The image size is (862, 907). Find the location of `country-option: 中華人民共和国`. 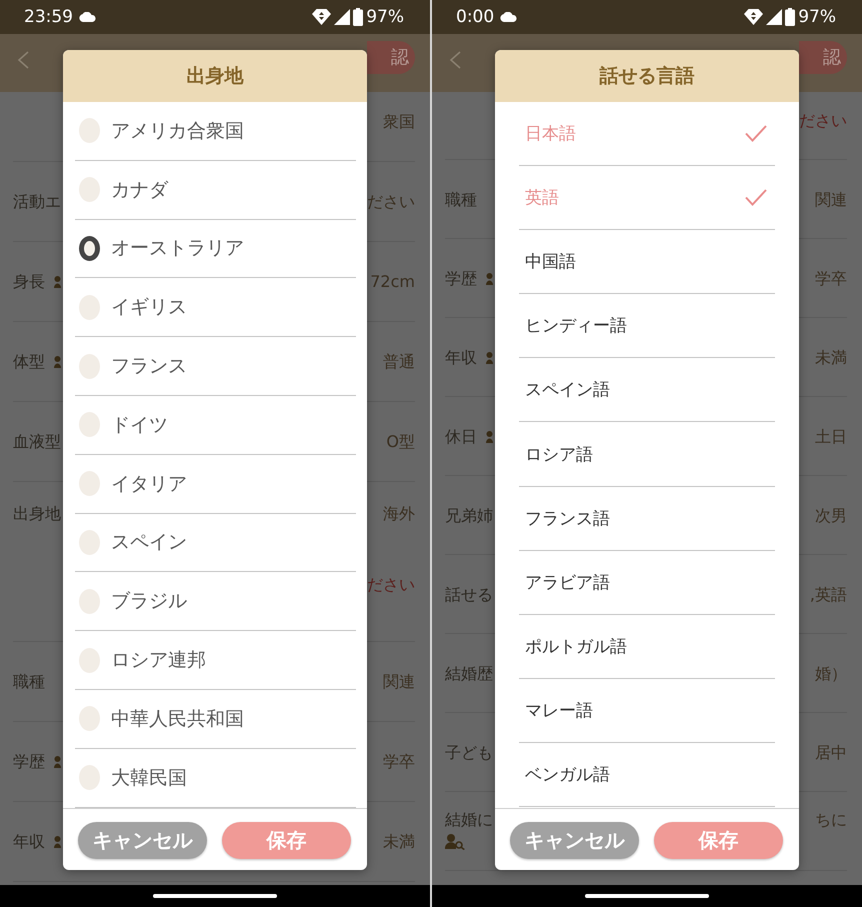

country-option: 中華人民共和国 is located at coordinates (215, 719).